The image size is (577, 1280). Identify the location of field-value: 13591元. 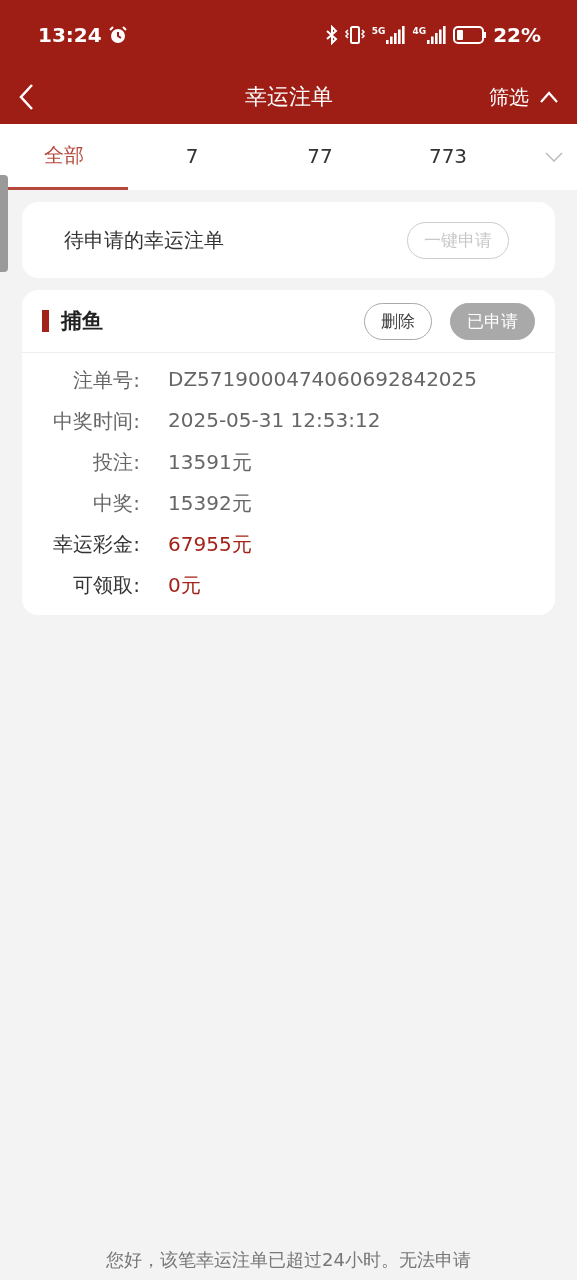
(210, 462).